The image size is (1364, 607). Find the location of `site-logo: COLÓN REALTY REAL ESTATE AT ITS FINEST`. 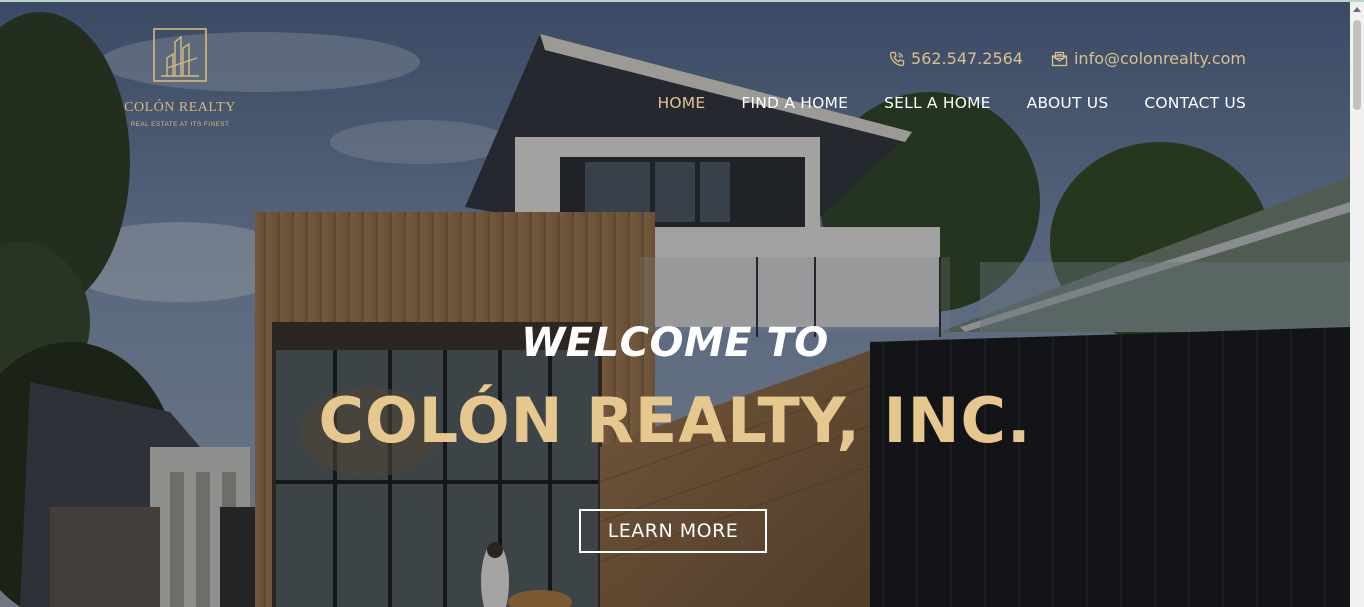

site-logo: COLÓN REALTY REAL ESTATE AT ITS FINEST is located at coordinates (180, 82).